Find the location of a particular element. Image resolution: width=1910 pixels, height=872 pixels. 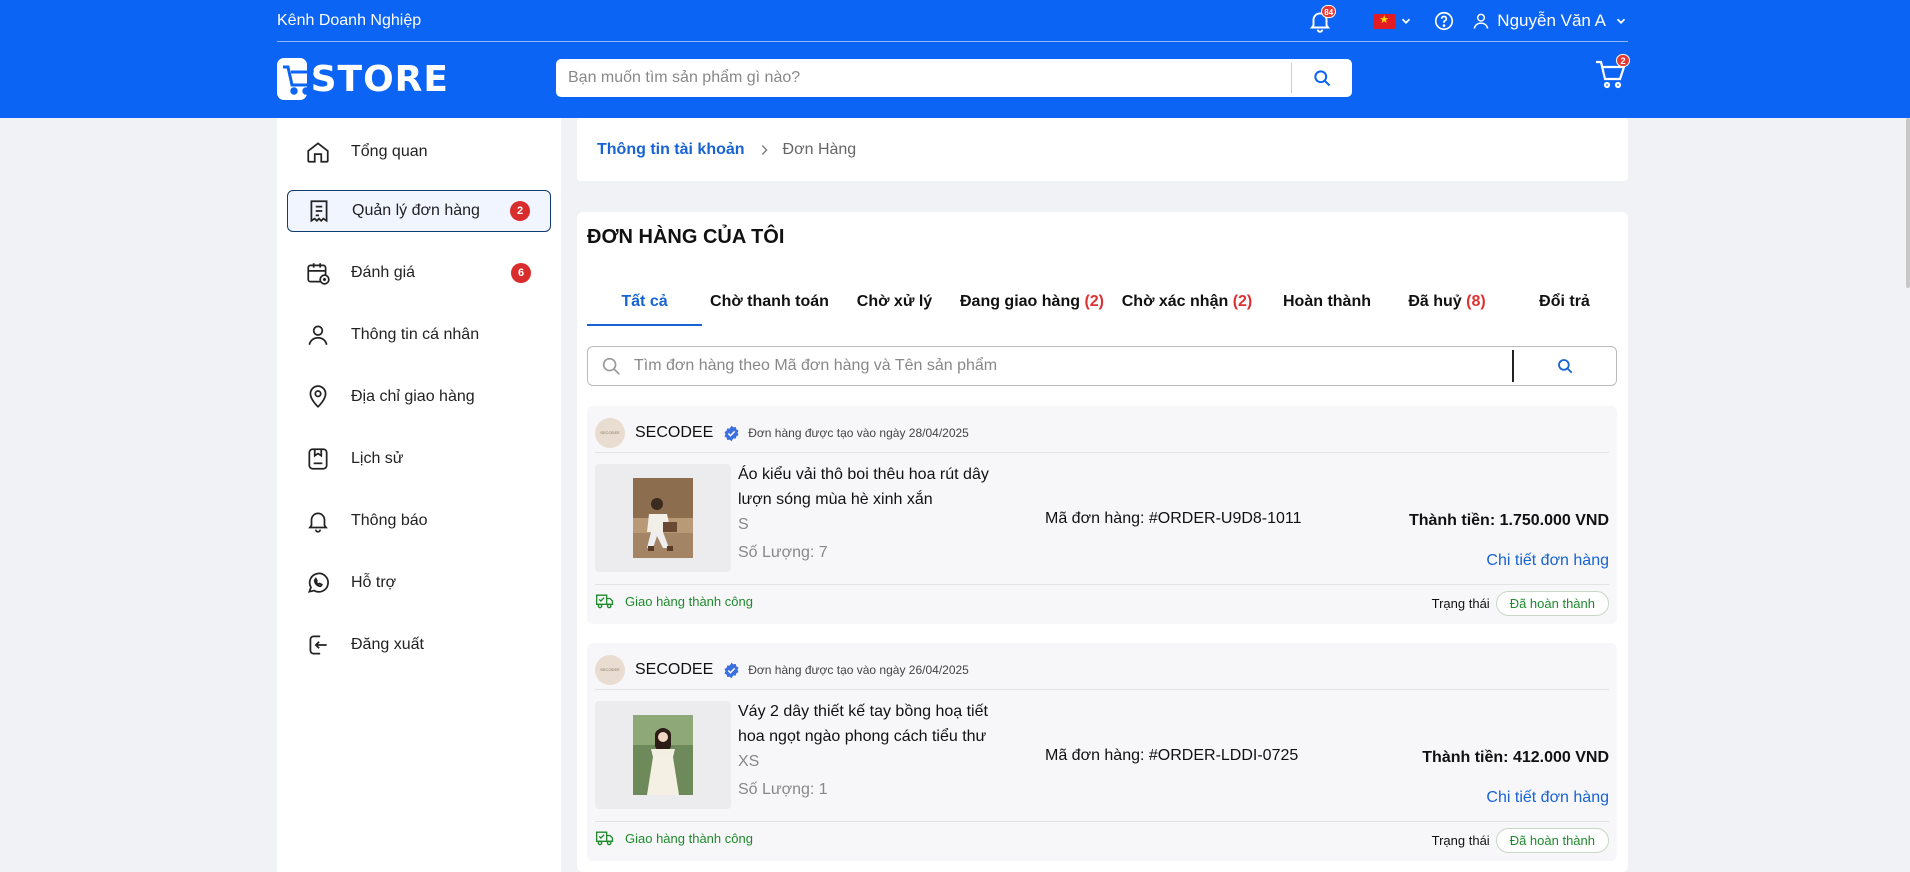

product-image is located at coordinates (663, 518).